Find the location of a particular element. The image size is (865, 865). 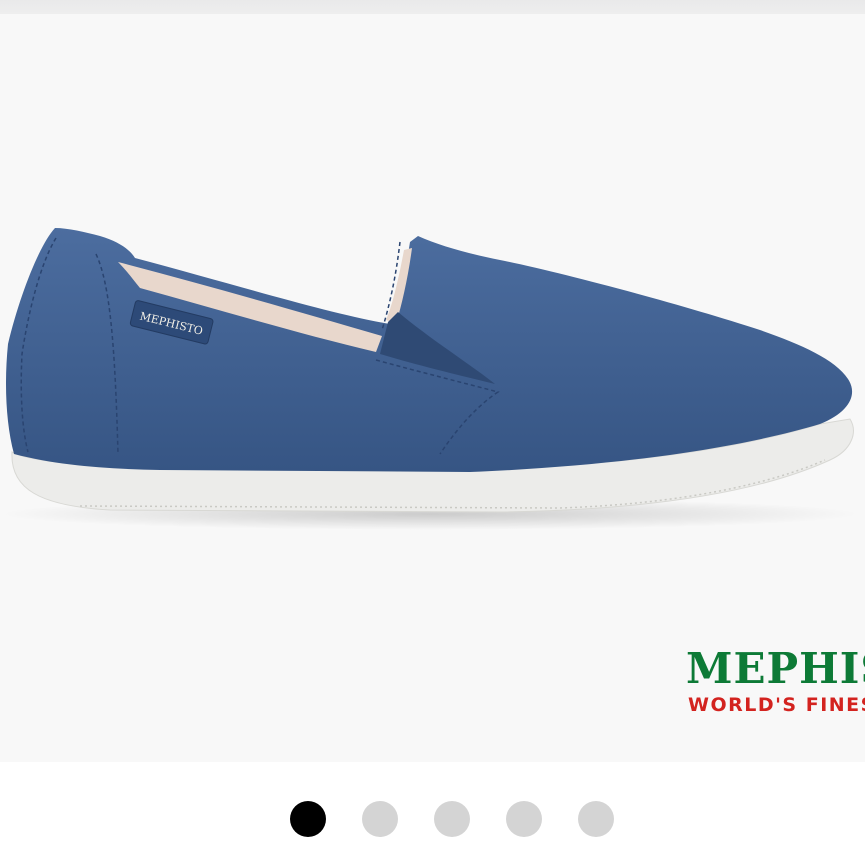

carousel-dots is located at coordinates (452, 819).